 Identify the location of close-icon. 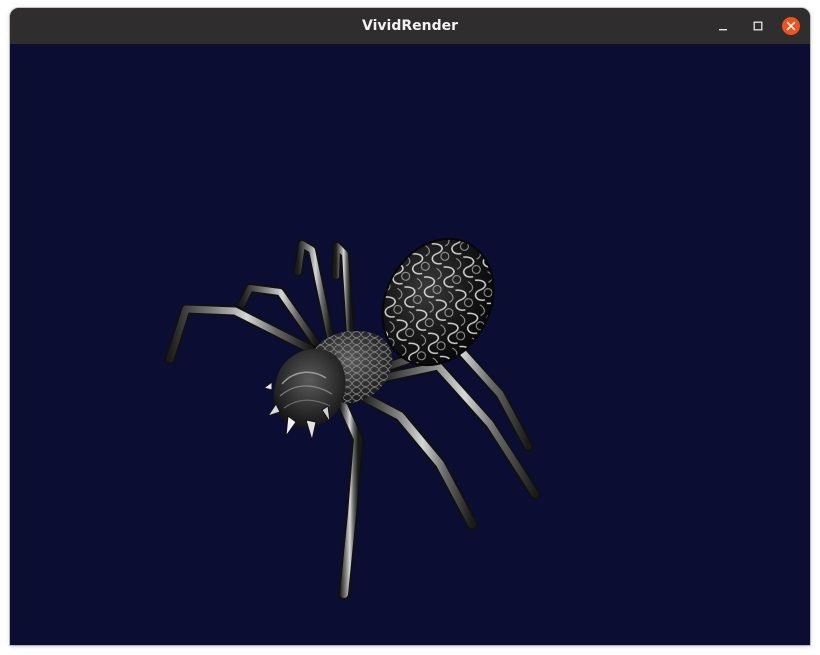
(791, 26).